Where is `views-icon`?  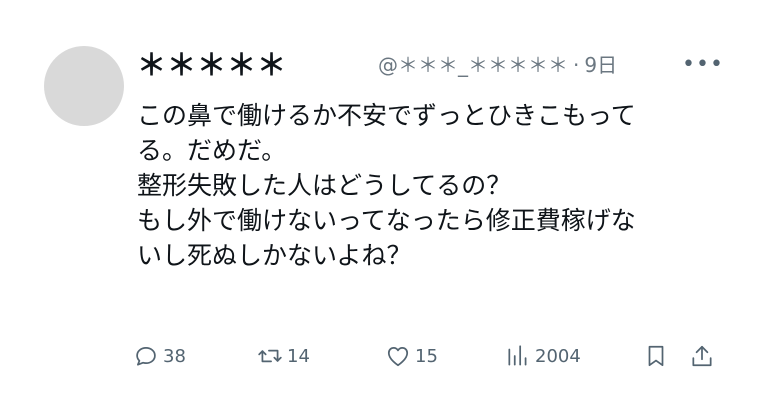 views-icon is located at coordinates (517, 355).